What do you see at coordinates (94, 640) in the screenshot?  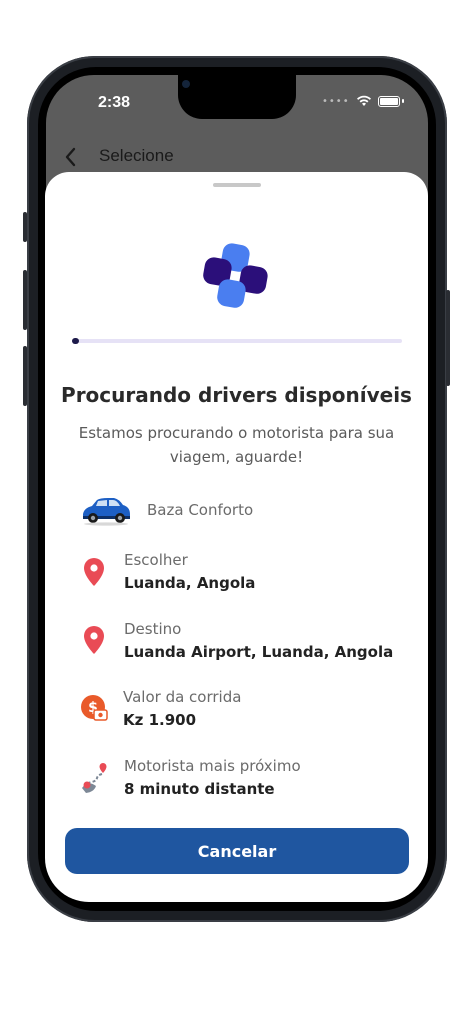 I see `destination-location-pin-icon` at bounding box center [94, 640].